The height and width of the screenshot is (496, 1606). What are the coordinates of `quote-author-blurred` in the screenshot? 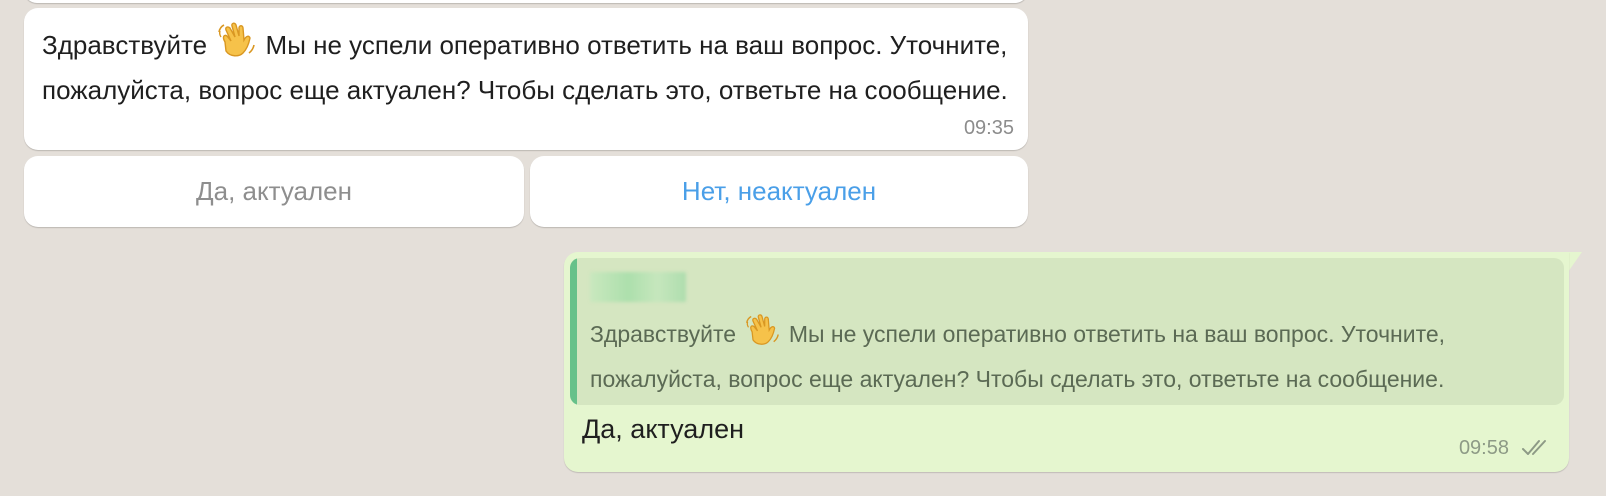 It's located at (638, 287).